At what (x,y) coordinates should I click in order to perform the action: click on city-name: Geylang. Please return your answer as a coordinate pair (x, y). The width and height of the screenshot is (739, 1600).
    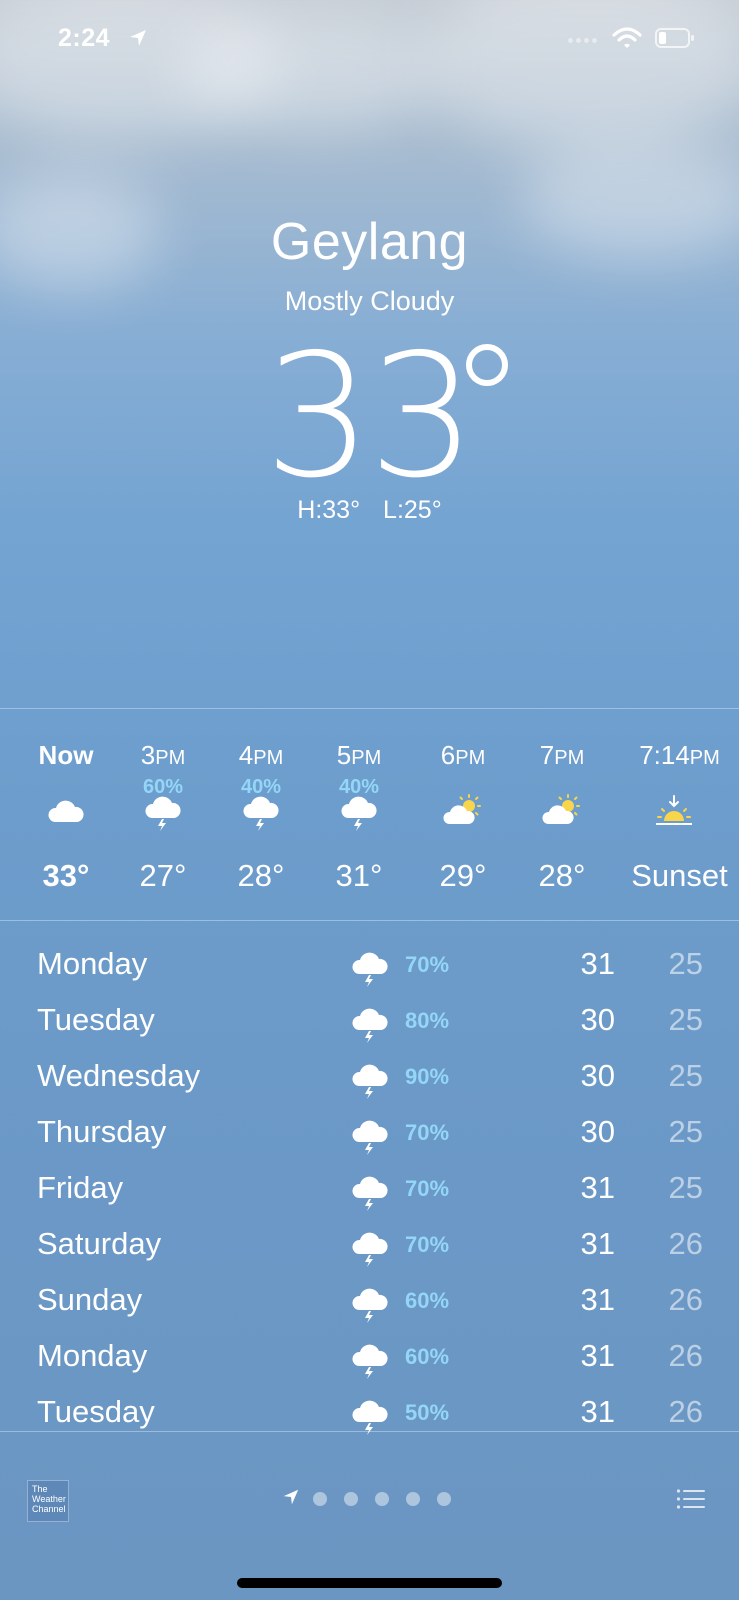
    Looking at the image, I should click on (369, 242).